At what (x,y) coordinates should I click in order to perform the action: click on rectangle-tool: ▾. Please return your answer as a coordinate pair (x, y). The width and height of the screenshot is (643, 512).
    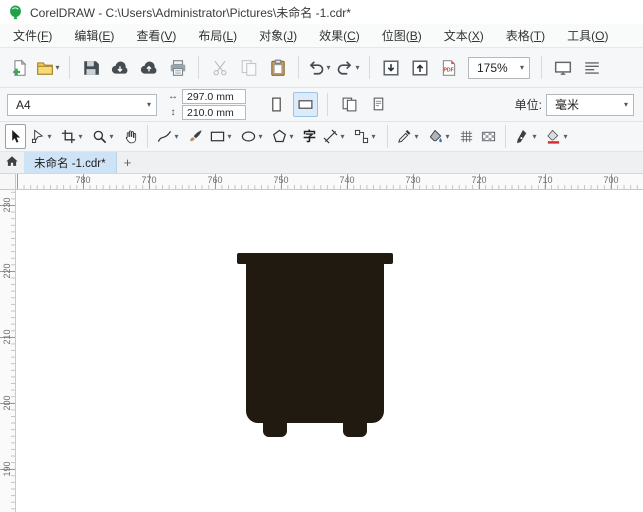
    Looking at the image, I should click on (222, 136).